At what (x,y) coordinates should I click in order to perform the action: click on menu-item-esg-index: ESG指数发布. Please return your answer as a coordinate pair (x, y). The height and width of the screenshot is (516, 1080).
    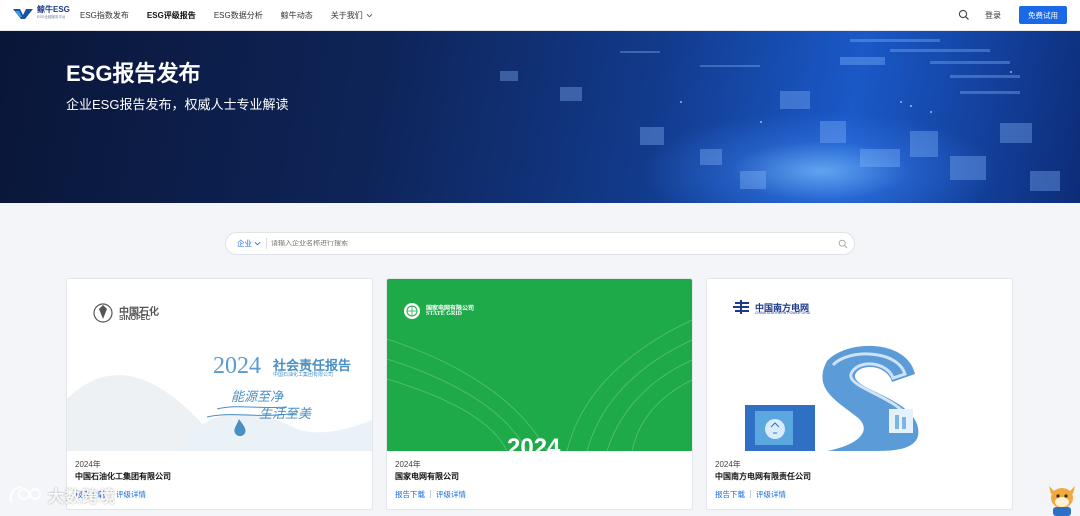
    Looking at the image, I should click on (104, 15).